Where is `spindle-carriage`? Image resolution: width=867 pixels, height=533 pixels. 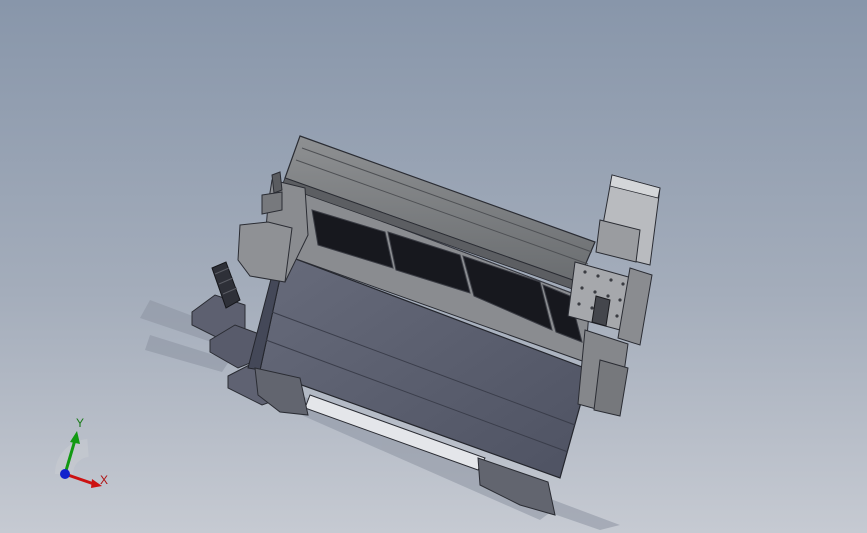
spindle-carriage is located at coordinates (614, 295).